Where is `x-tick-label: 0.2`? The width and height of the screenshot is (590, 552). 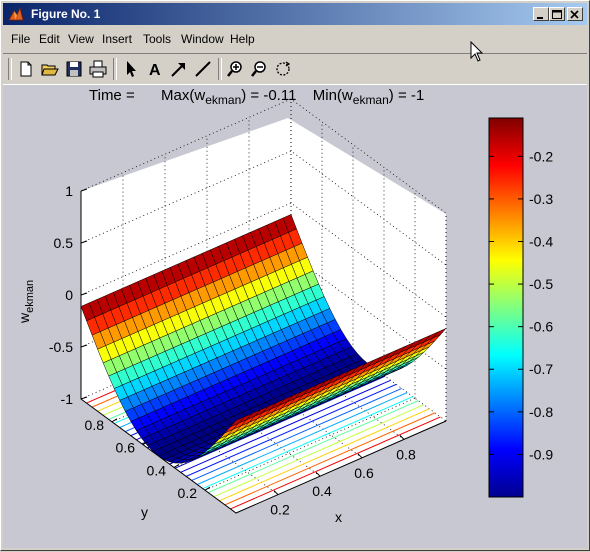
x-tick-label: 0.2 is located at coordinates (280, 510).